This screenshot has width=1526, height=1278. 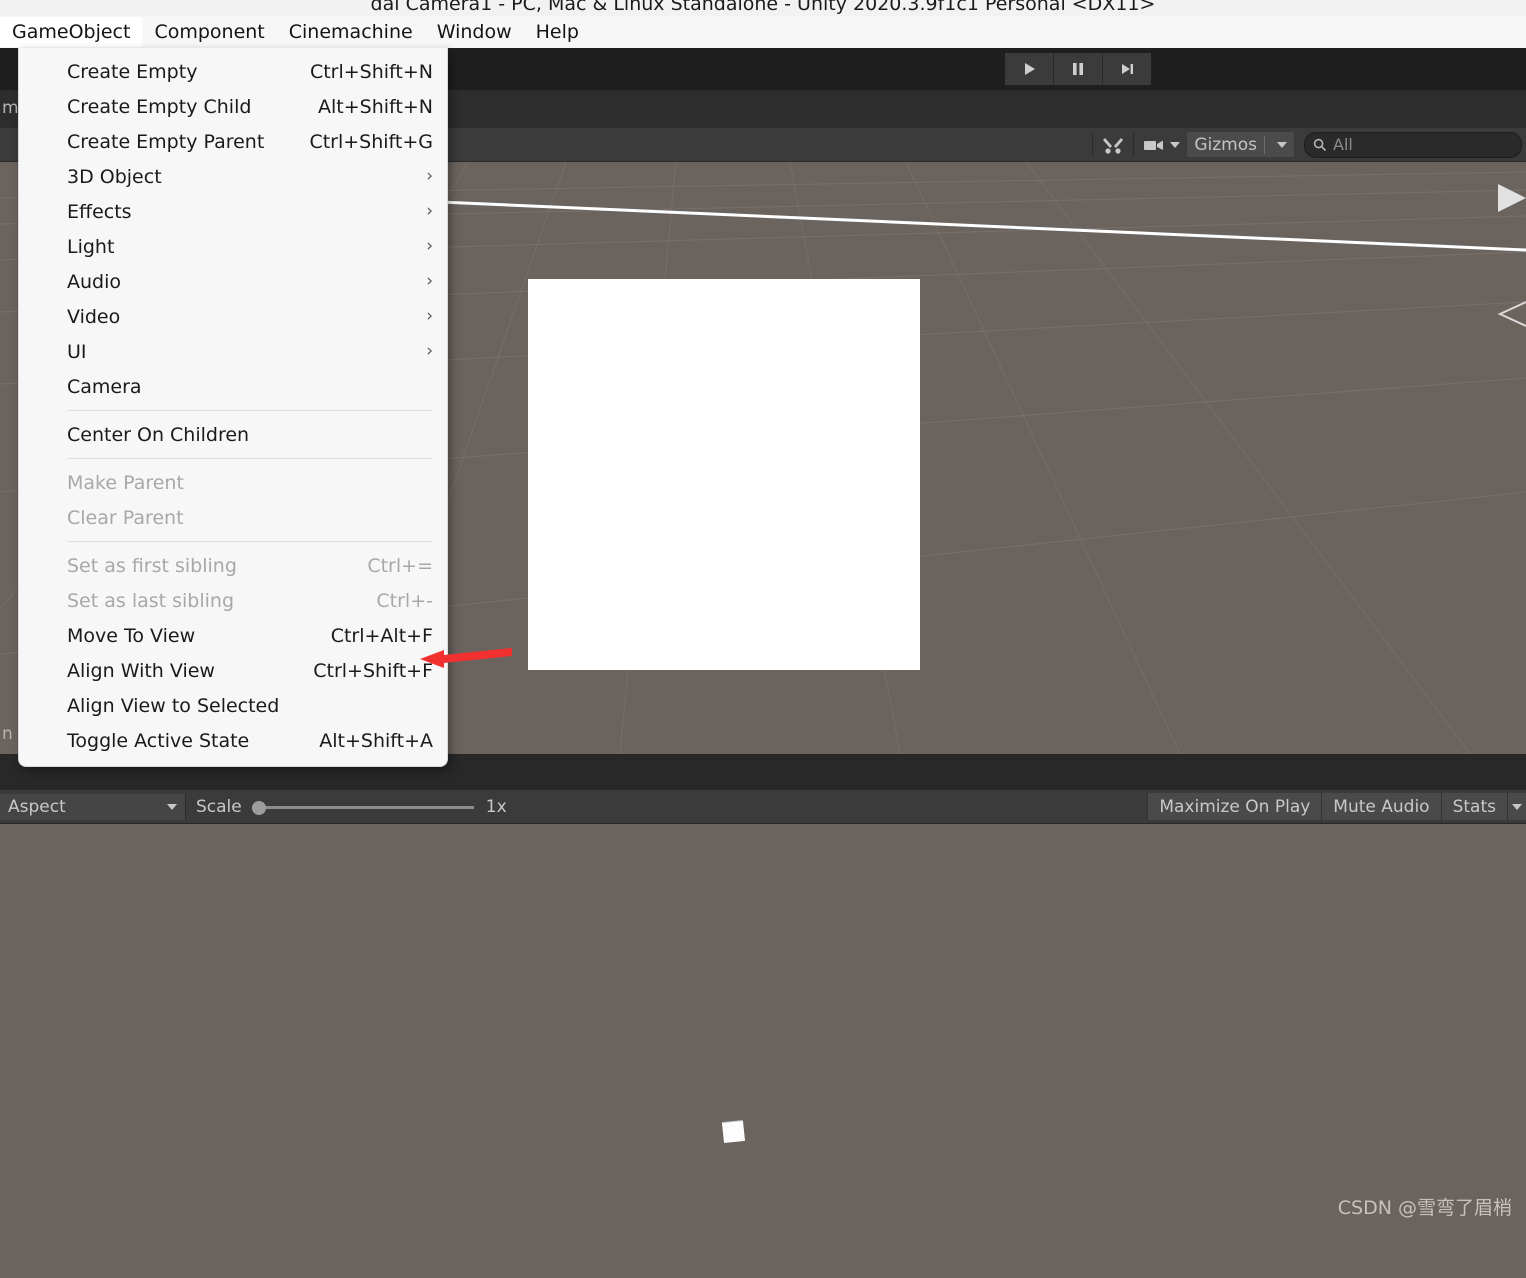 I want to click on menu-item-label: UI, so click(x=77, y=351).